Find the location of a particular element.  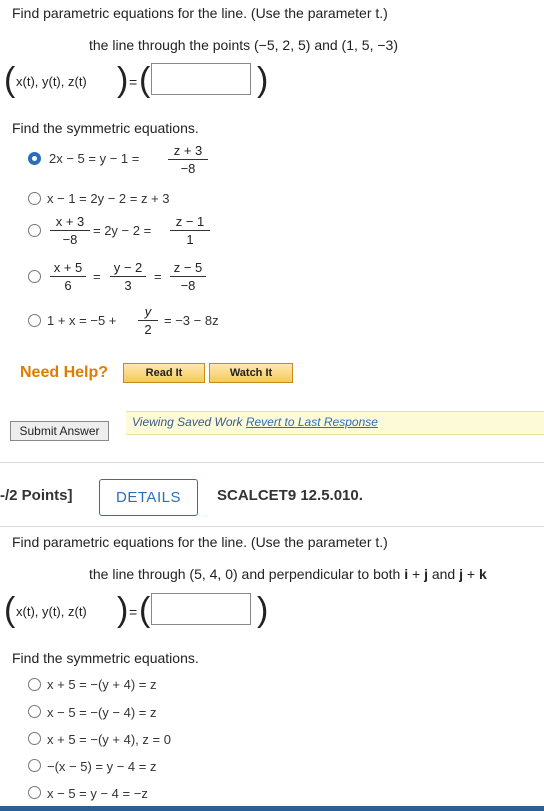

fraction: z − 5 −8 is located at coordinates (188, 276).